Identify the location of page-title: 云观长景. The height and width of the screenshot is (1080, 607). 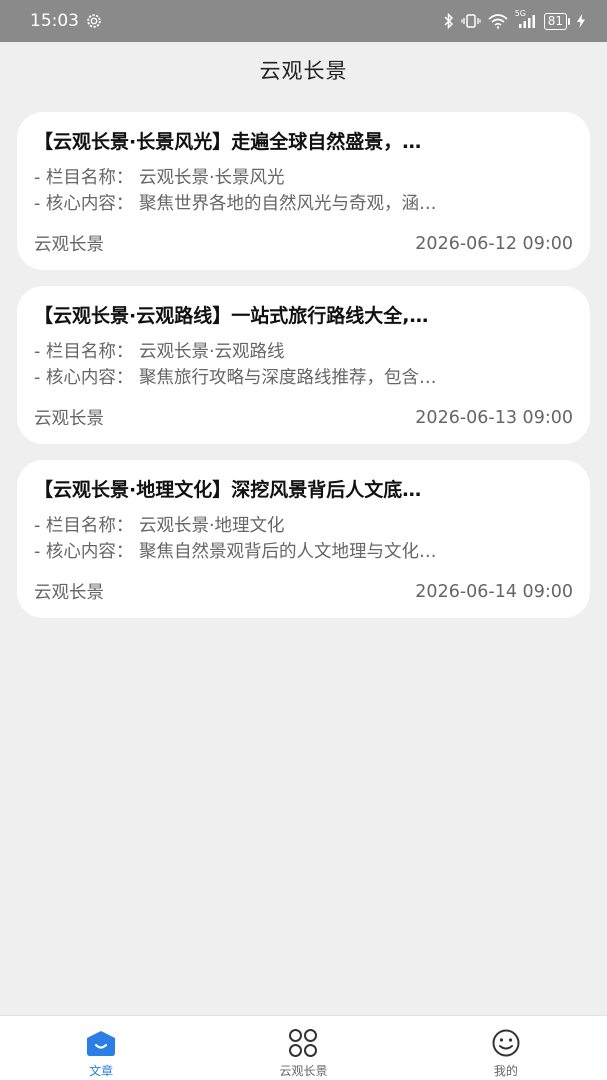
(303, 71).